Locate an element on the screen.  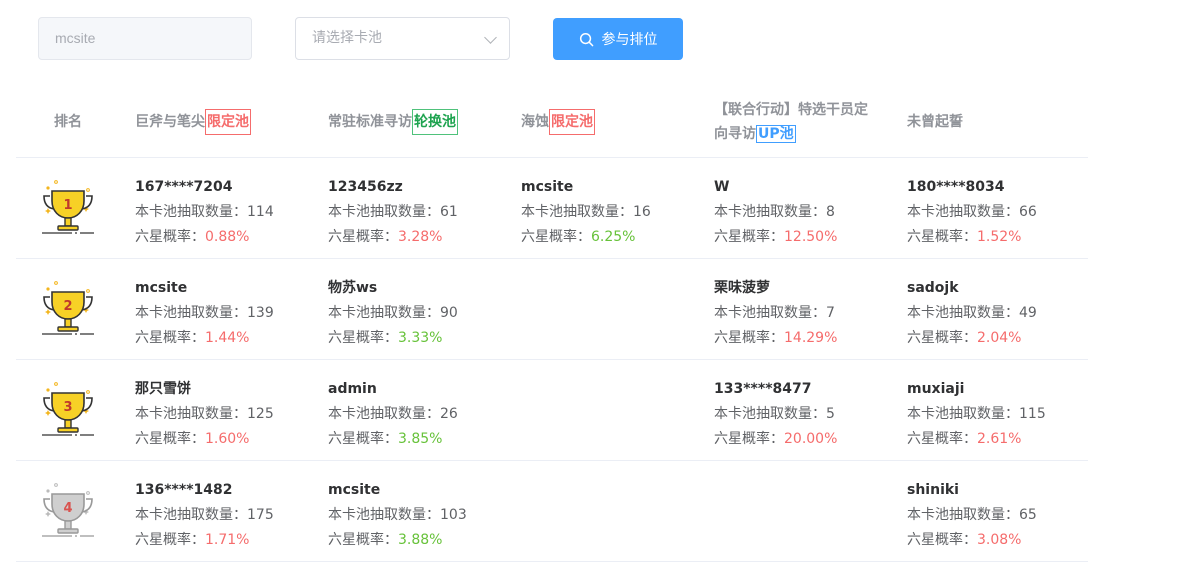
player-name: admin is located at coordinates (352, 389).